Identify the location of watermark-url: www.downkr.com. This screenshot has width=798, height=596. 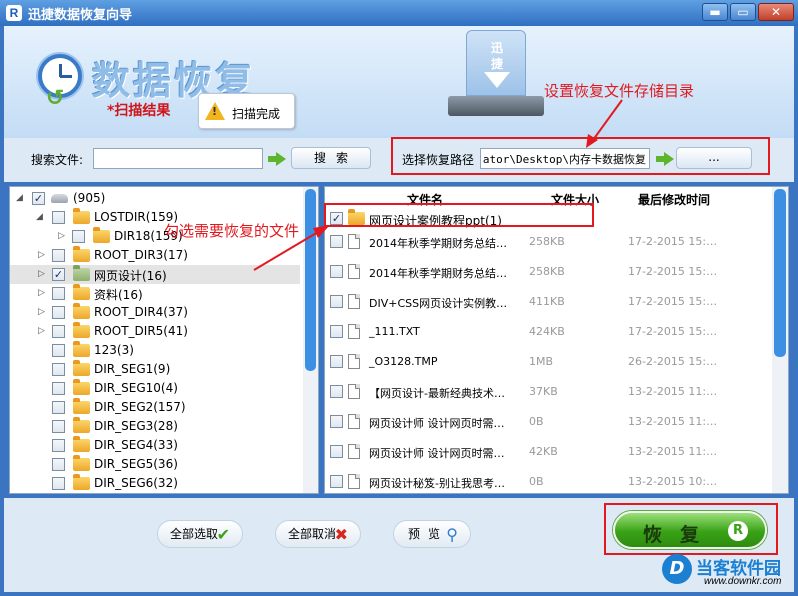
(743, 581).